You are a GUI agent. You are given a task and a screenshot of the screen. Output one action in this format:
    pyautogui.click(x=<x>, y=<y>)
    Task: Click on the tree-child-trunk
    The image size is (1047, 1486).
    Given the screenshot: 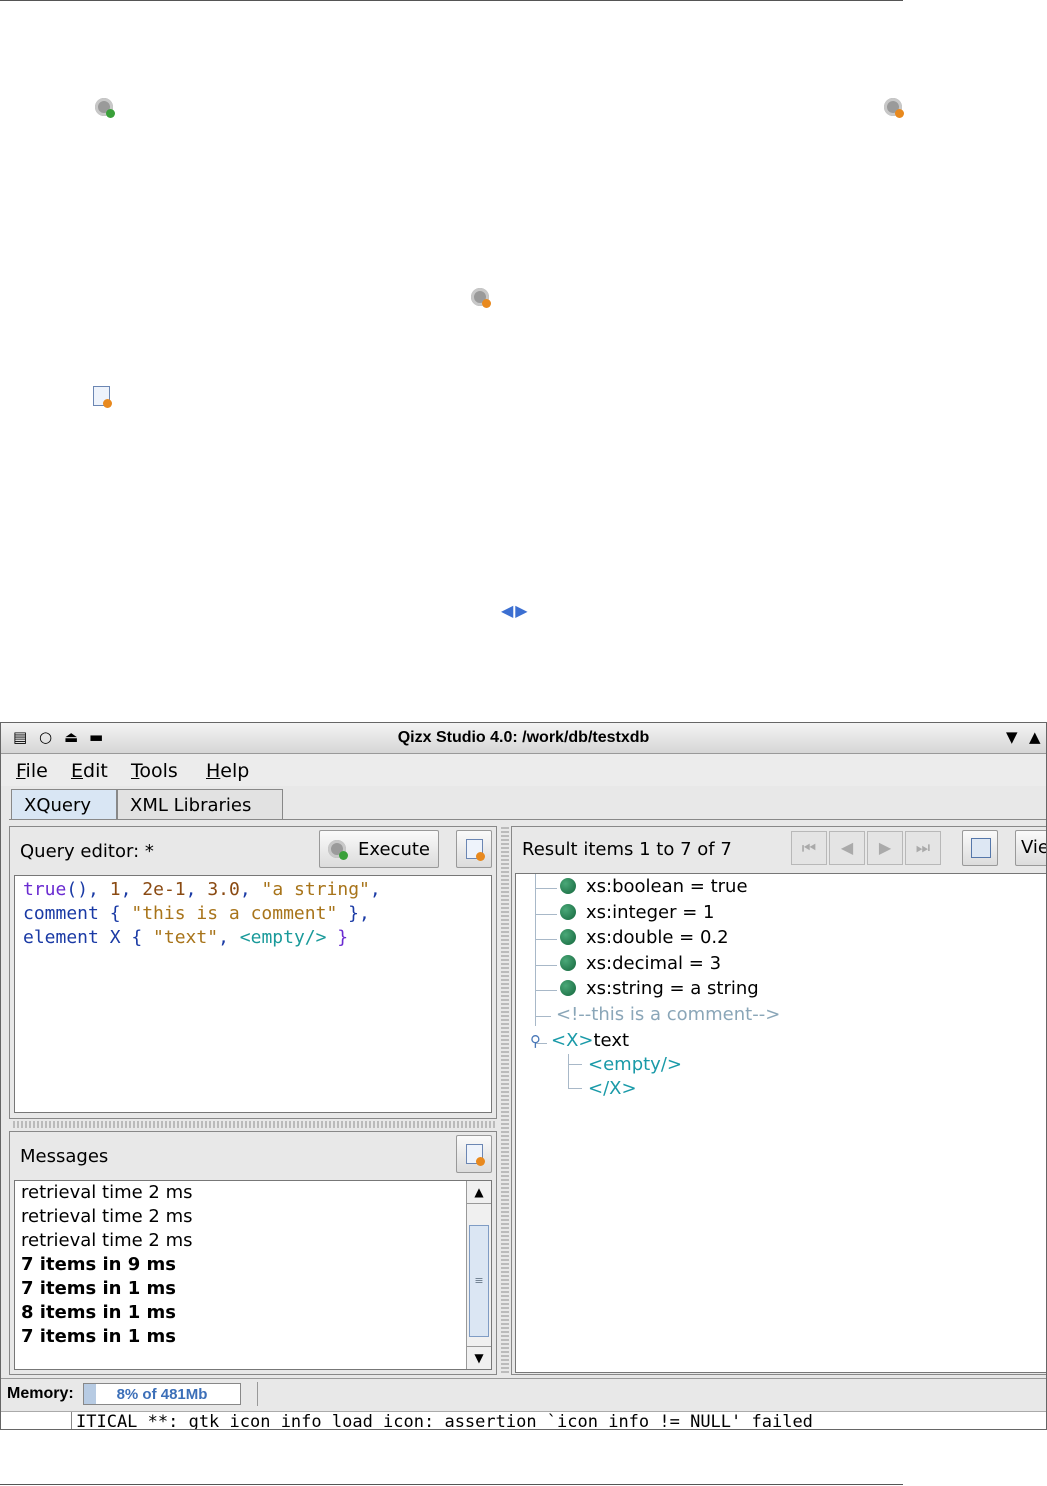 What is the action you would take?
    pyautogui.click(x=568, y=1071)
    